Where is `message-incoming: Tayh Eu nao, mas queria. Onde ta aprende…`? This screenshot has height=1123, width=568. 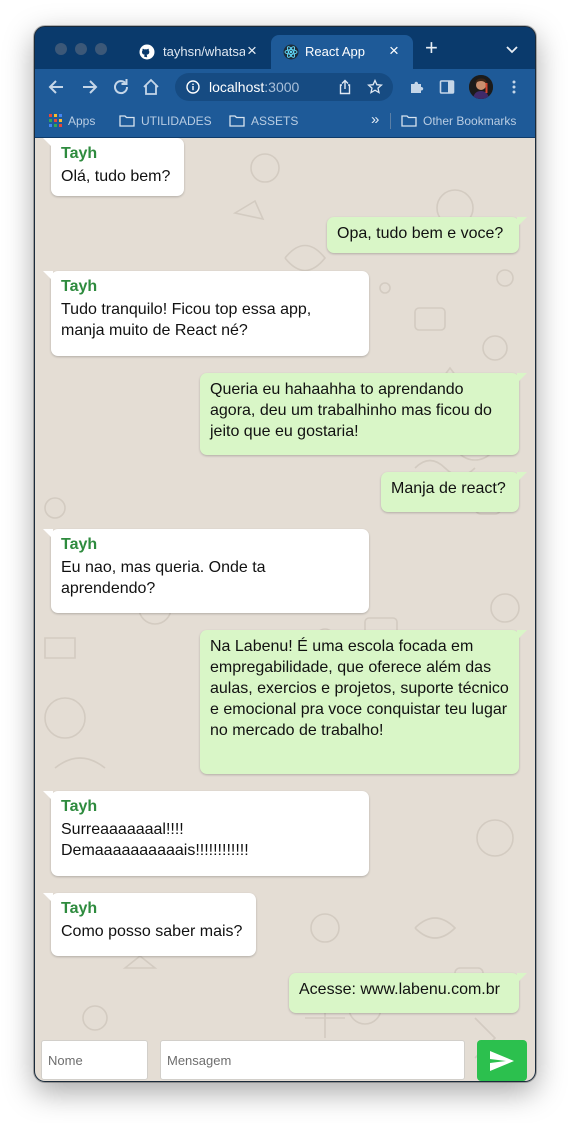 message-incoming: Tayh Eu nao, mas queria. Onde ta aprende… is located at coordinates (206, 571).